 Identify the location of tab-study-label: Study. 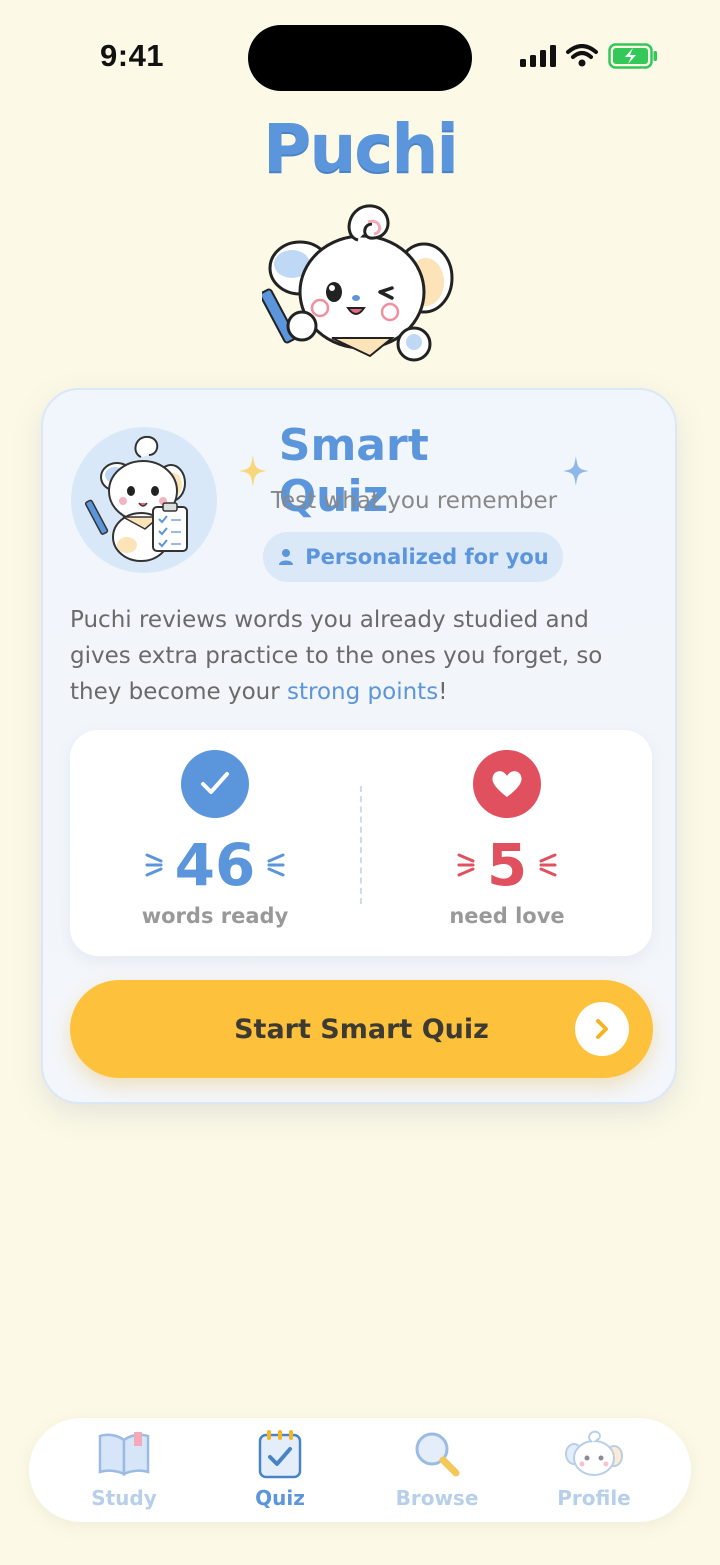
(124, 1498).